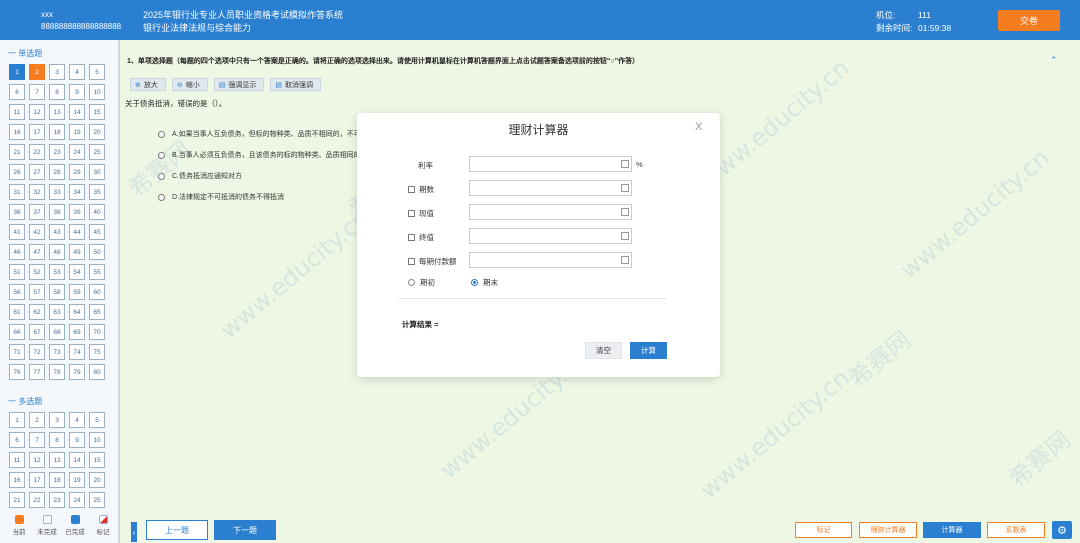  What do you see at coordinates (17, 292) in the screenshot?
I see `single-question-56: 56` at bounding box center [17, 292].